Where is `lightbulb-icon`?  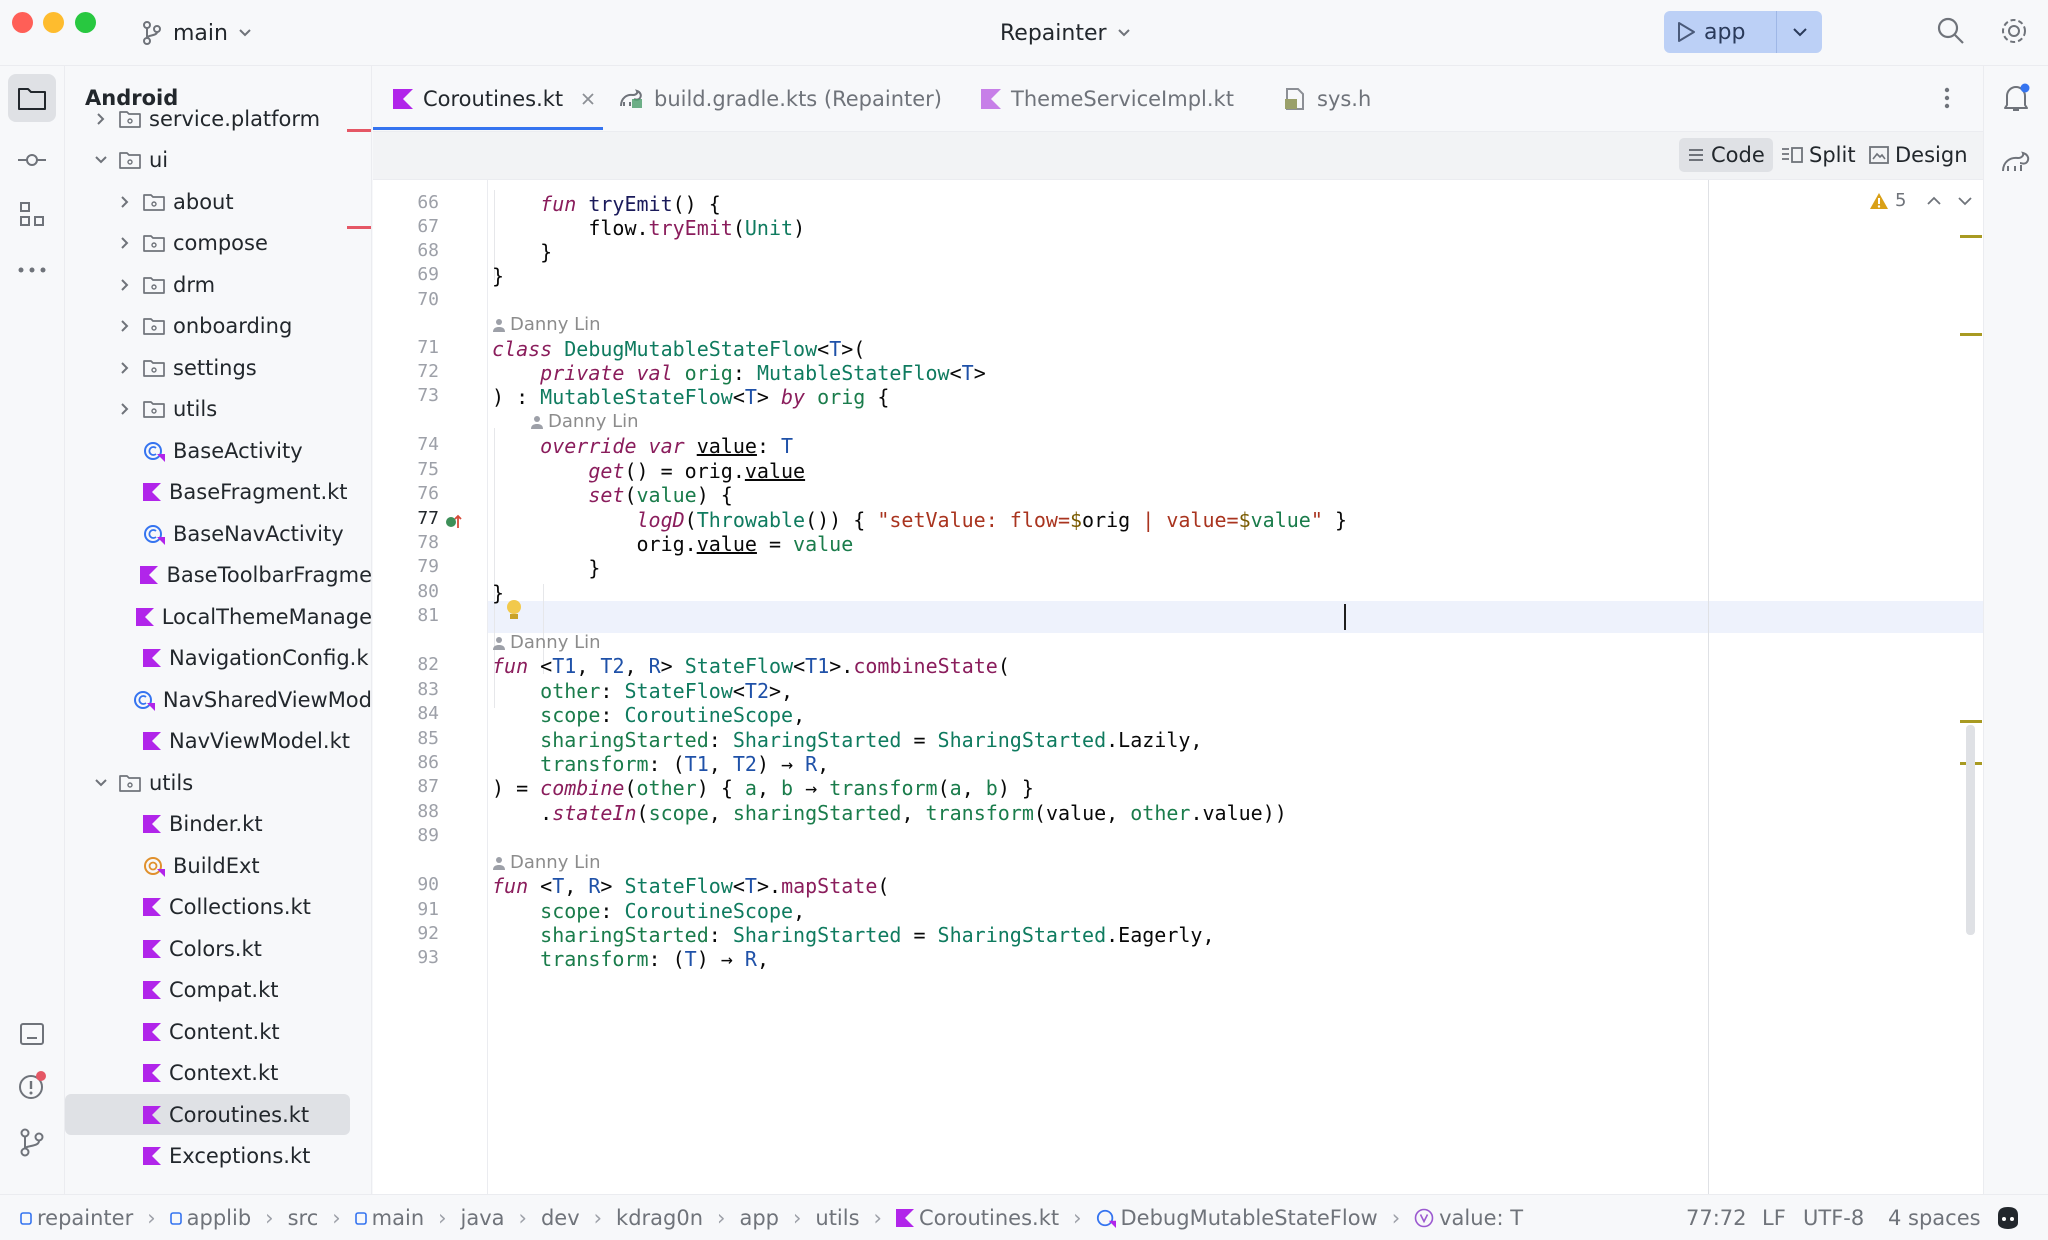
lightbulb-icon is located at coordinates (514, 613).